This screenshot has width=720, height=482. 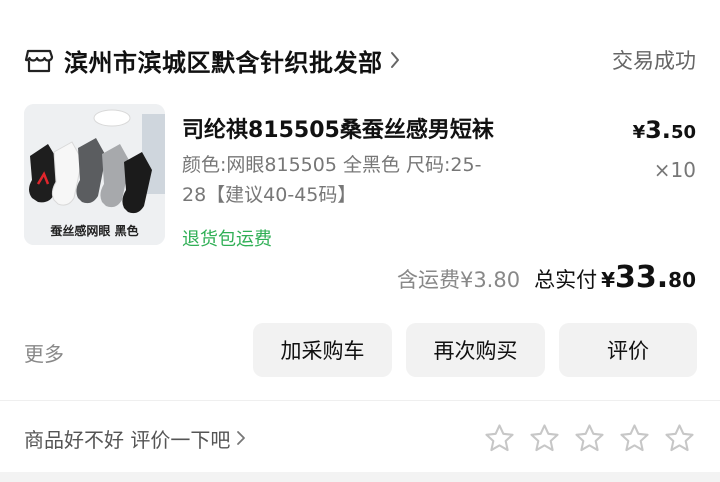 I want to click on product-image: 蚕丝感网眼 黑色, so click(x=94, y=174).